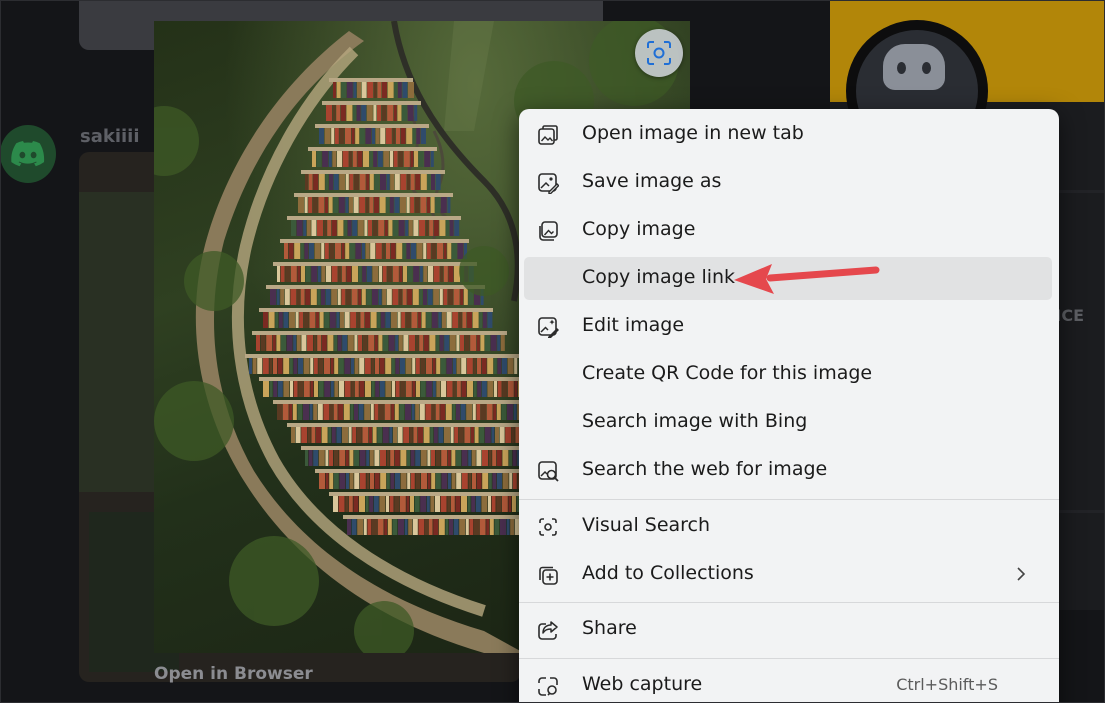  I want to click on menu-item-create-qr-code: Create QR Code for this image, so click(788, 374).